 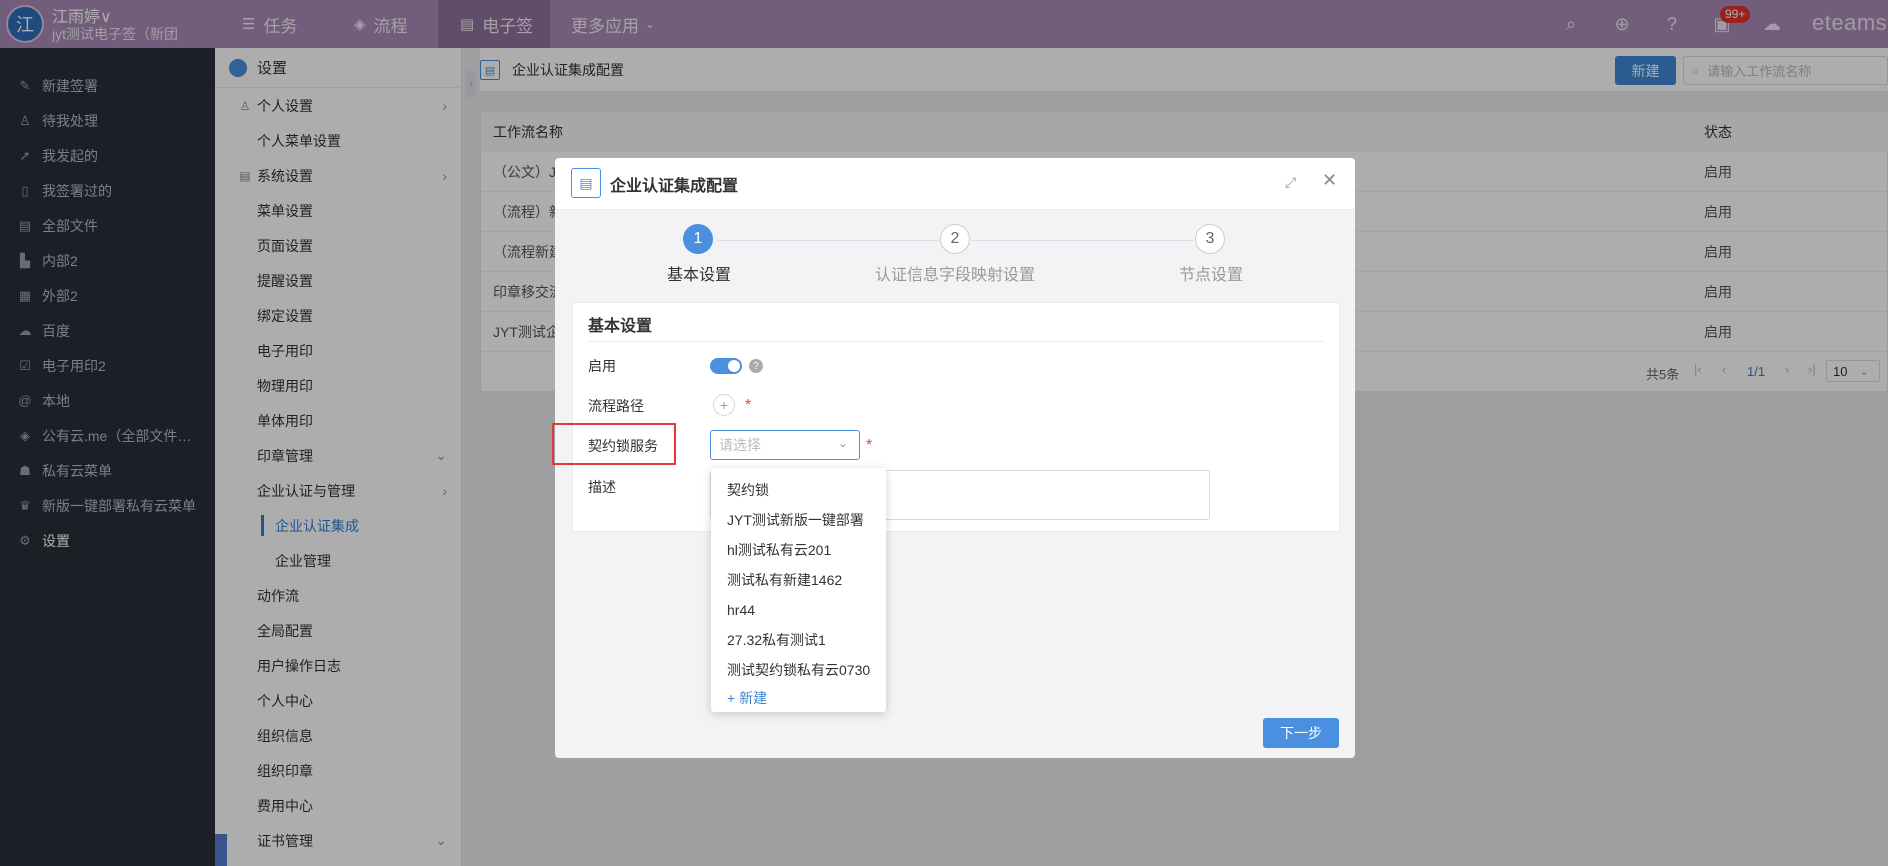 What do you see at coordinates (843, 443) in the screenshot?
I see `chevron-down-icon: ⌄` at bounding box center [843, 443].